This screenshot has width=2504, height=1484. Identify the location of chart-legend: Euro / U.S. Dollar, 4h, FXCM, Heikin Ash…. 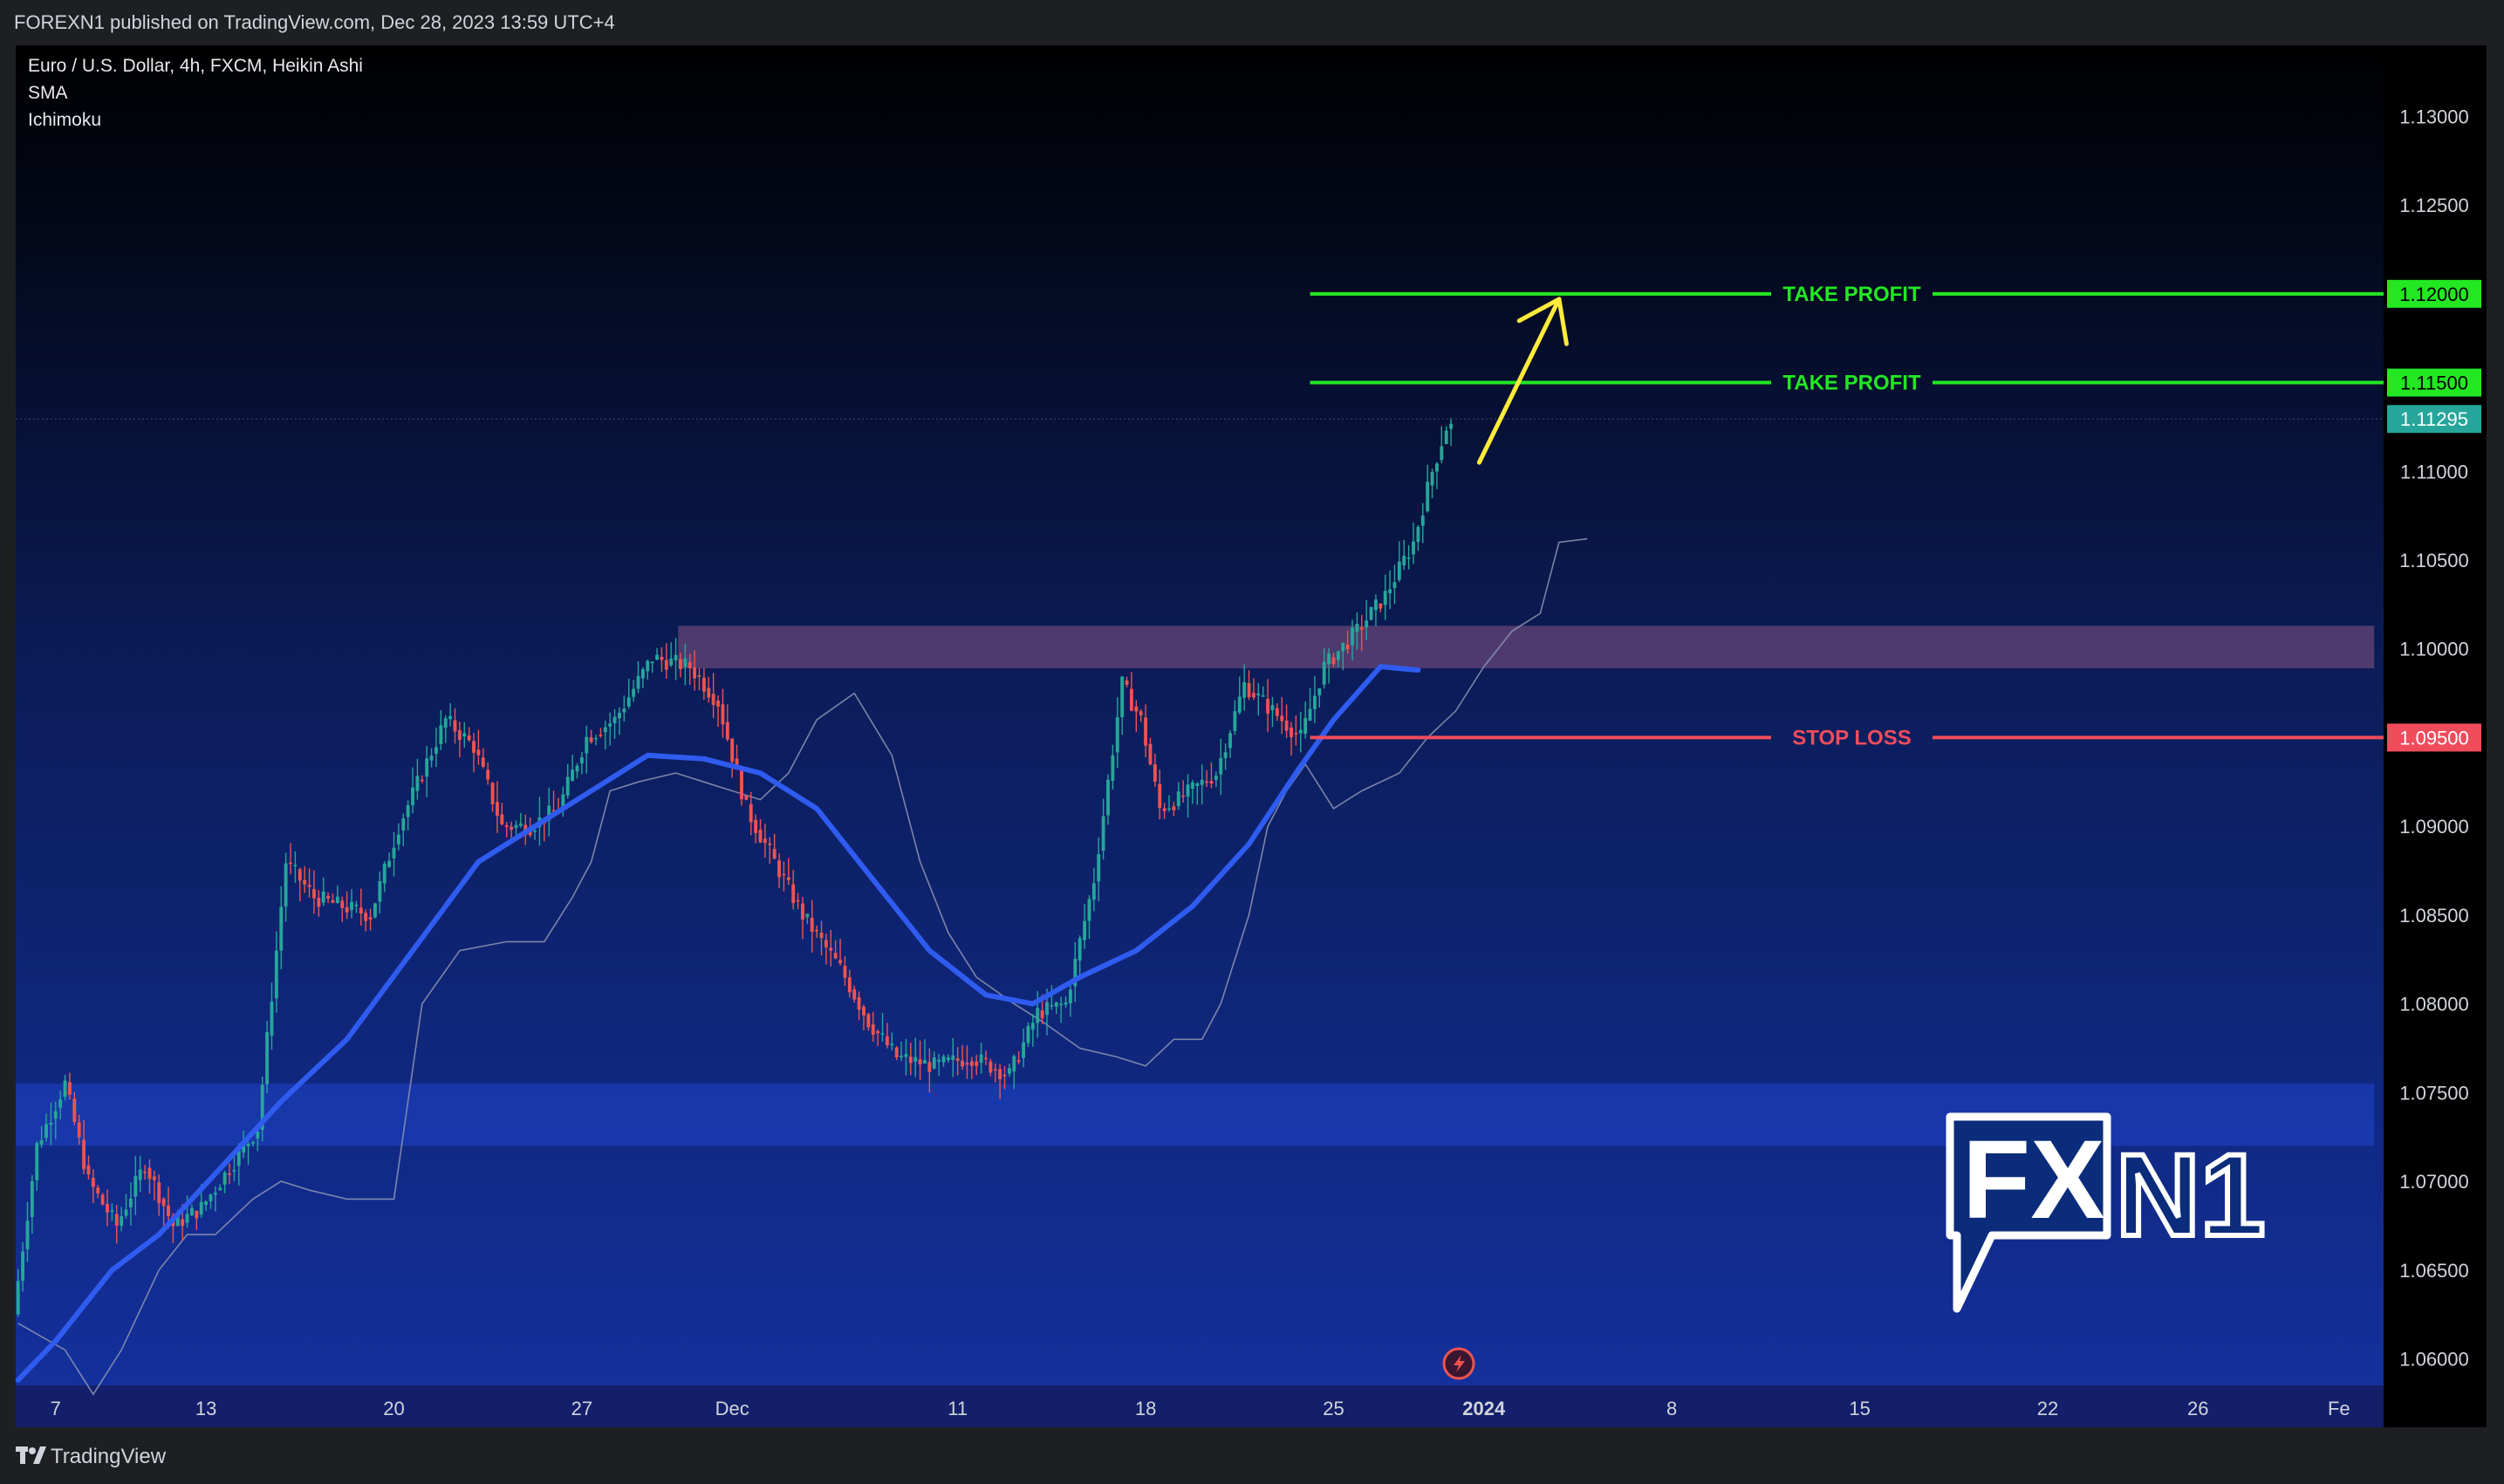
(195, 92).